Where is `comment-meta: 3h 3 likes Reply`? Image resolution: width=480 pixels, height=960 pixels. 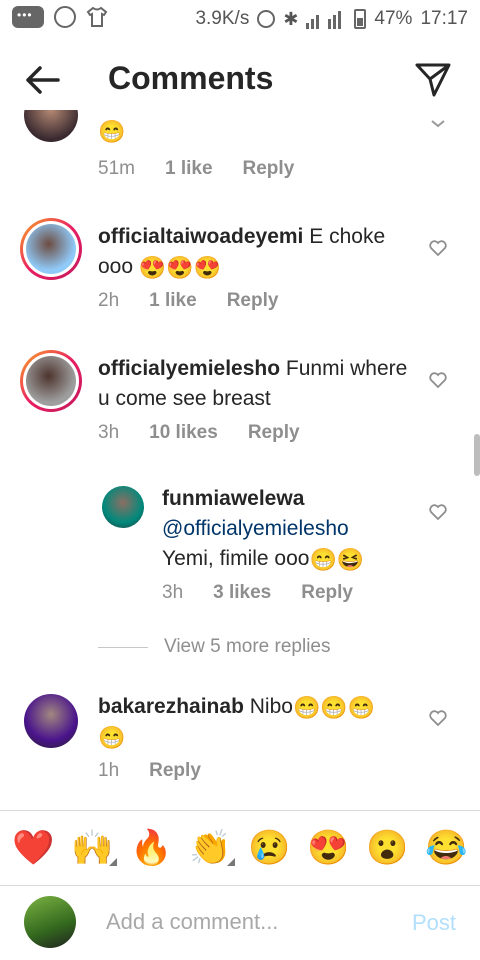
comment-meta: 3h 3 likes Reply is located at coordinates (257, 593).